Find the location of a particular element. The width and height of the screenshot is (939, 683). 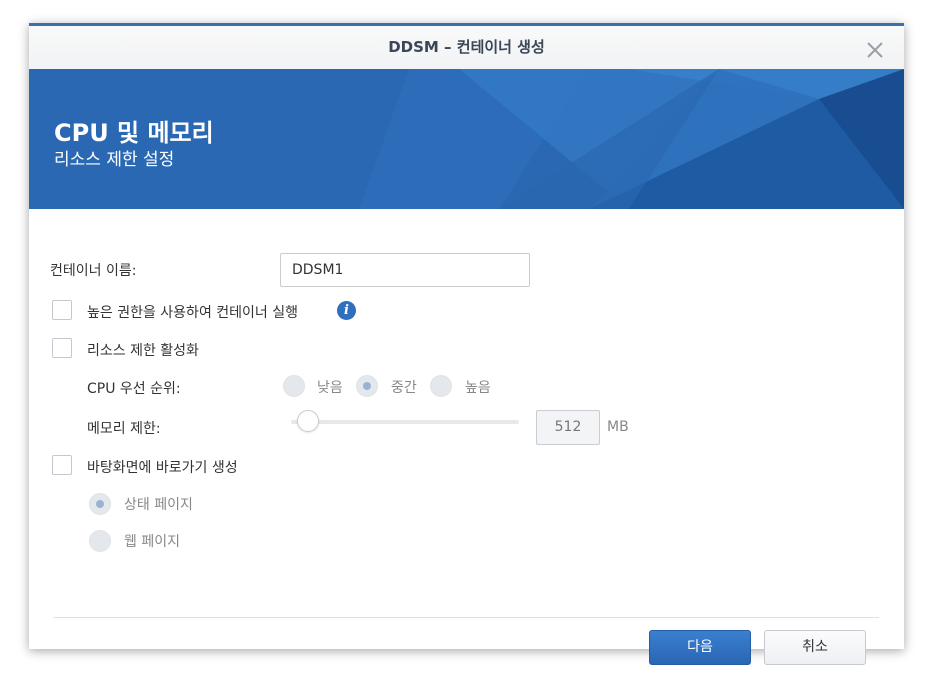

cpu-priority-label: CPU 우선 순위: is located at coordinates (134, 389).